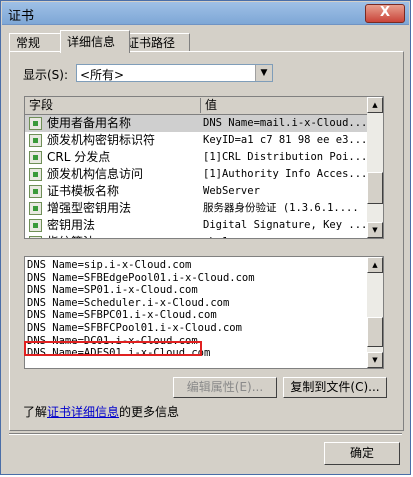  Describe the element at coordinates (83, 412) in the screenshot. I see `certificate-details-link: 证书详细信息` at that location.